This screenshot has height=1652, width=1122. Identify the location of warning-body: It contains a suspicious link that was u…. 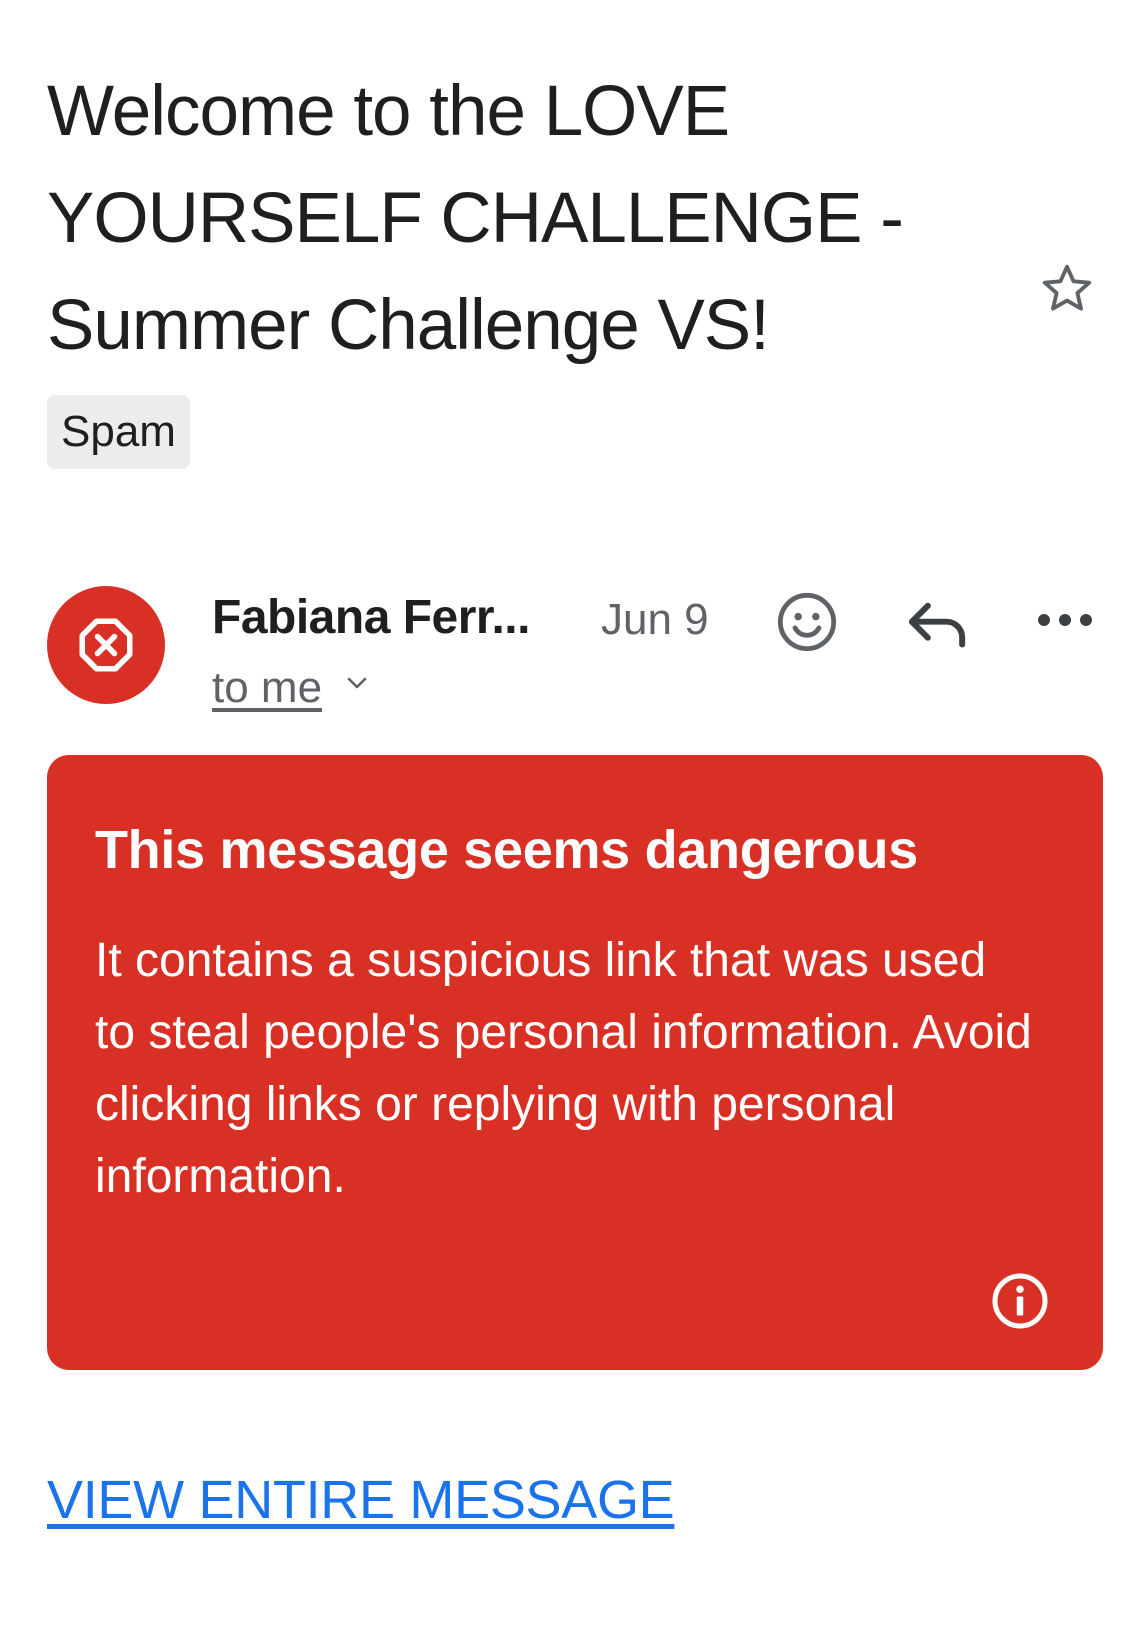
(563, 1068).